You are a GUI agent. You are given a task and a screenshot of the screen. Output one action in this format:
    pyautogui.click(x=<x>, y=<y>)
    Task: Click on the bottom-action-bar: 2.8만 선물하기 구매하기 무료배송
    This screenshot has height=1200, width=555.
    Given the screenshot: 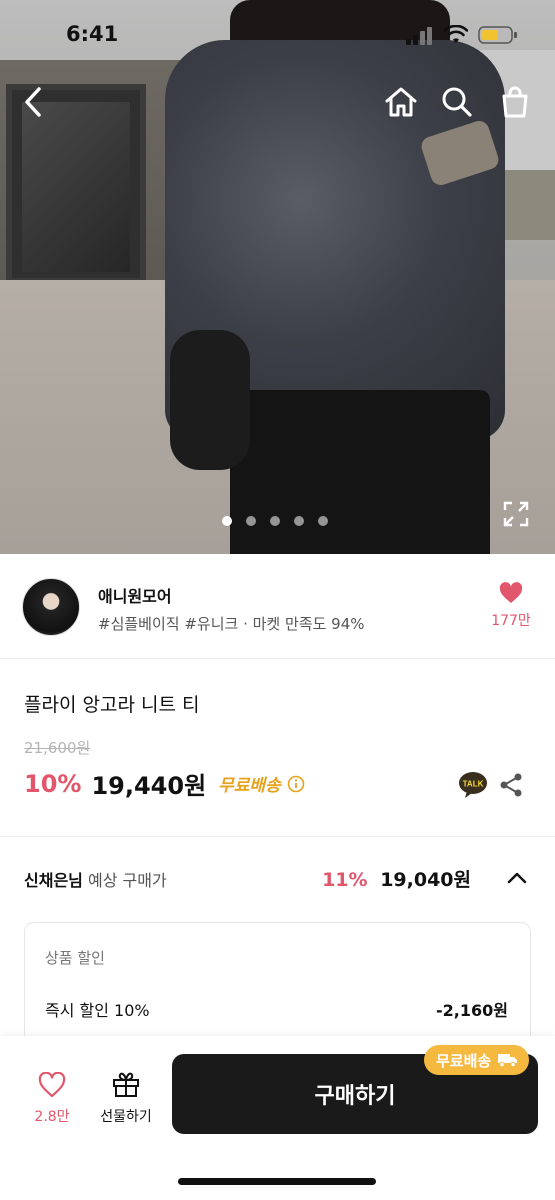 What is the action you would take?
    pyautogui.click(x=277, y=1118)
    